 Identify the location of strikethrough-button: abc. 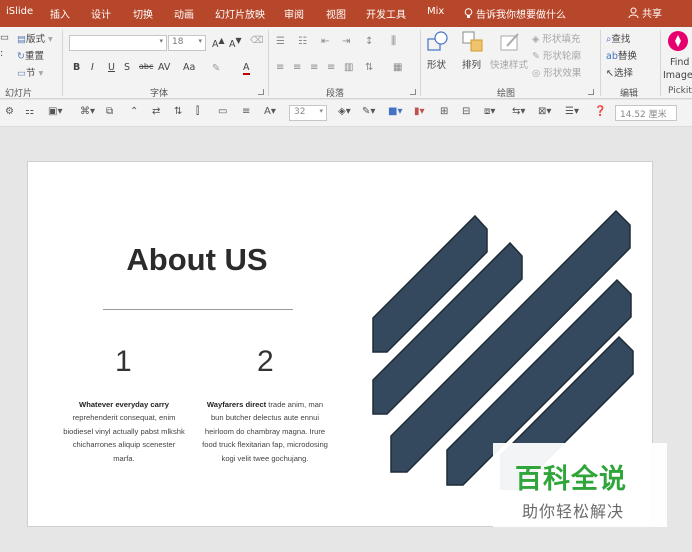
(146, 66).